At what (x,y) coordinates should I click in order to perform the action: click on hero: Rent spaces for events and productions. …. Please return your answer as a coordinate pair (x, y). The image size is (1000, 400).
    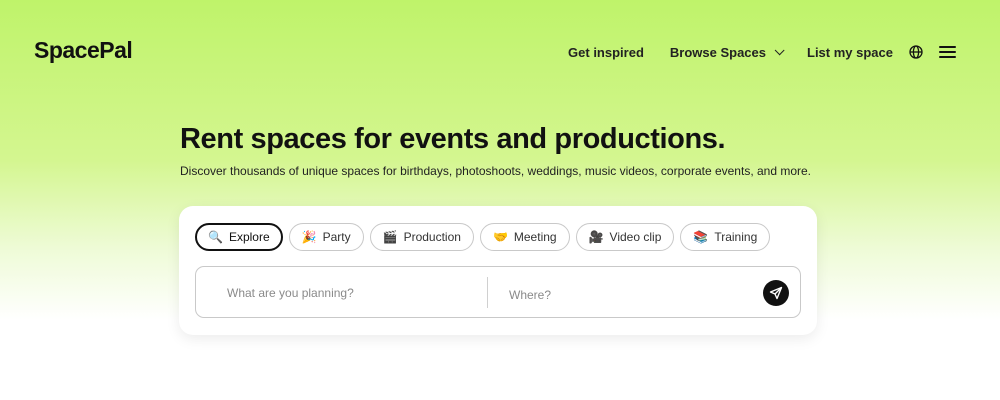
    Looking at the image, I should click on (530, 149).